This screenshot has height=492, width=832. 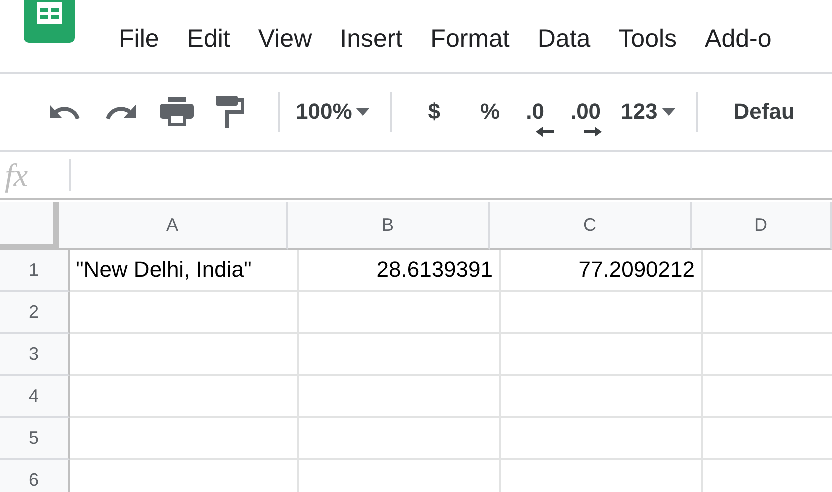 I want to click on paint-roller-icon, so click(x=230, y=112).